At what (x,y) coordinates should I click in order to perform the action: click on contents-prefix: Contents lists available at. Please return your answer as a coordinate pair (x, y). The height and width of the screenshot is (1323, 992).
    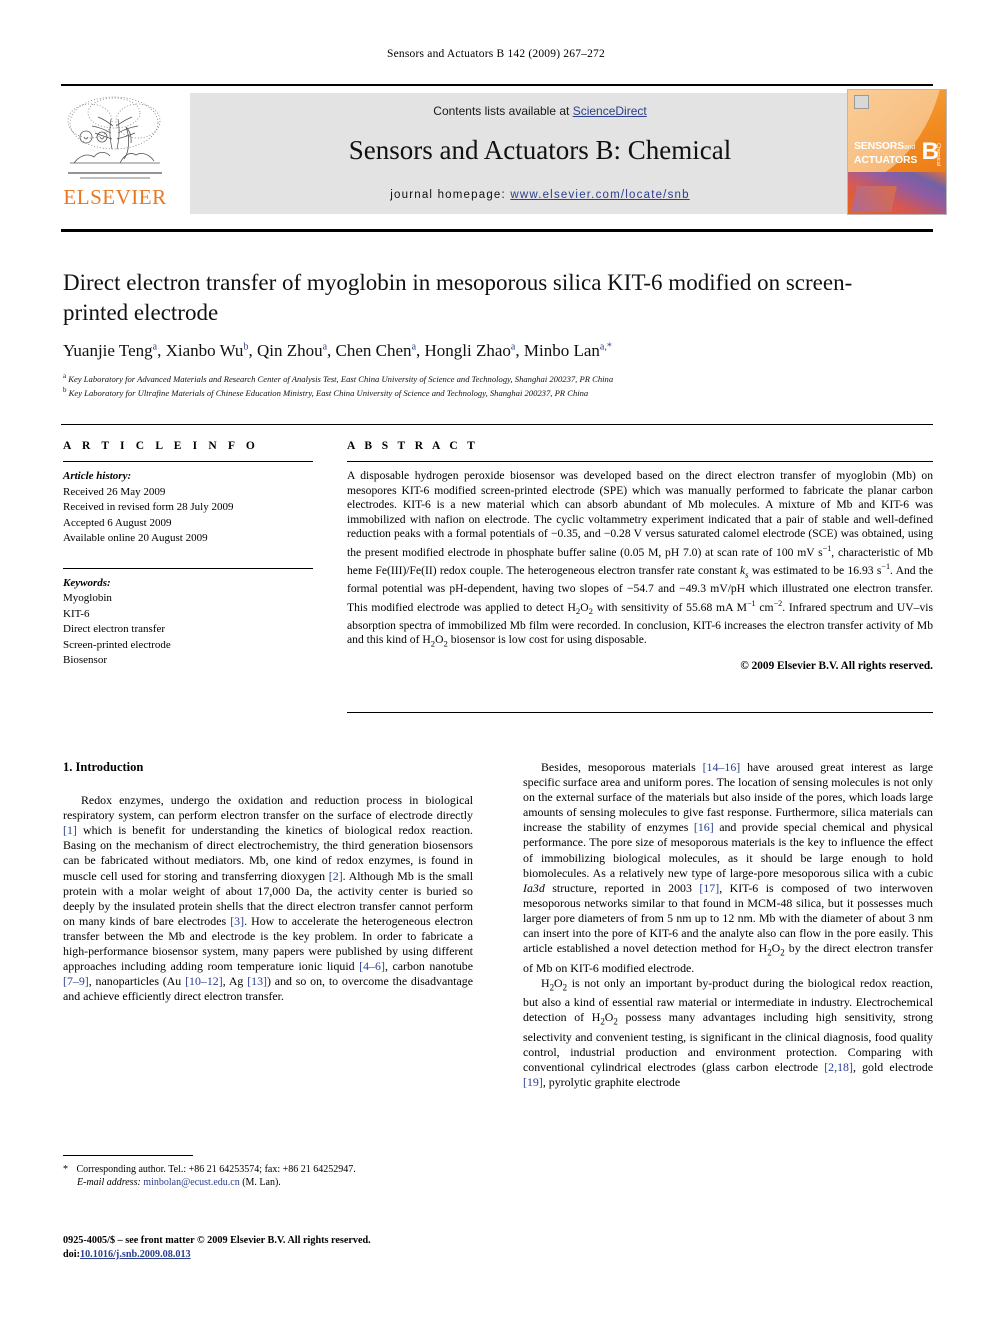
    Looking at the image, I should click on (503, 111).